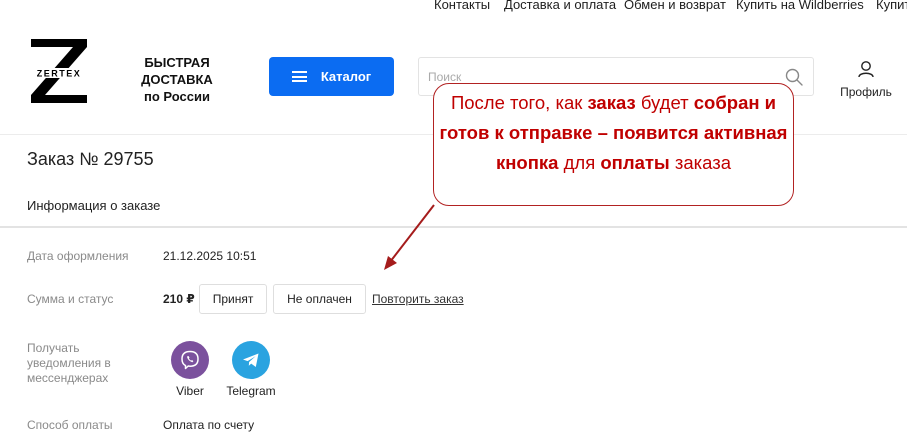  What do you see at coordinates (462, 6) in the screenshot?
I see `top-link-contacts: Контакты` at bounding box center [462, 6].